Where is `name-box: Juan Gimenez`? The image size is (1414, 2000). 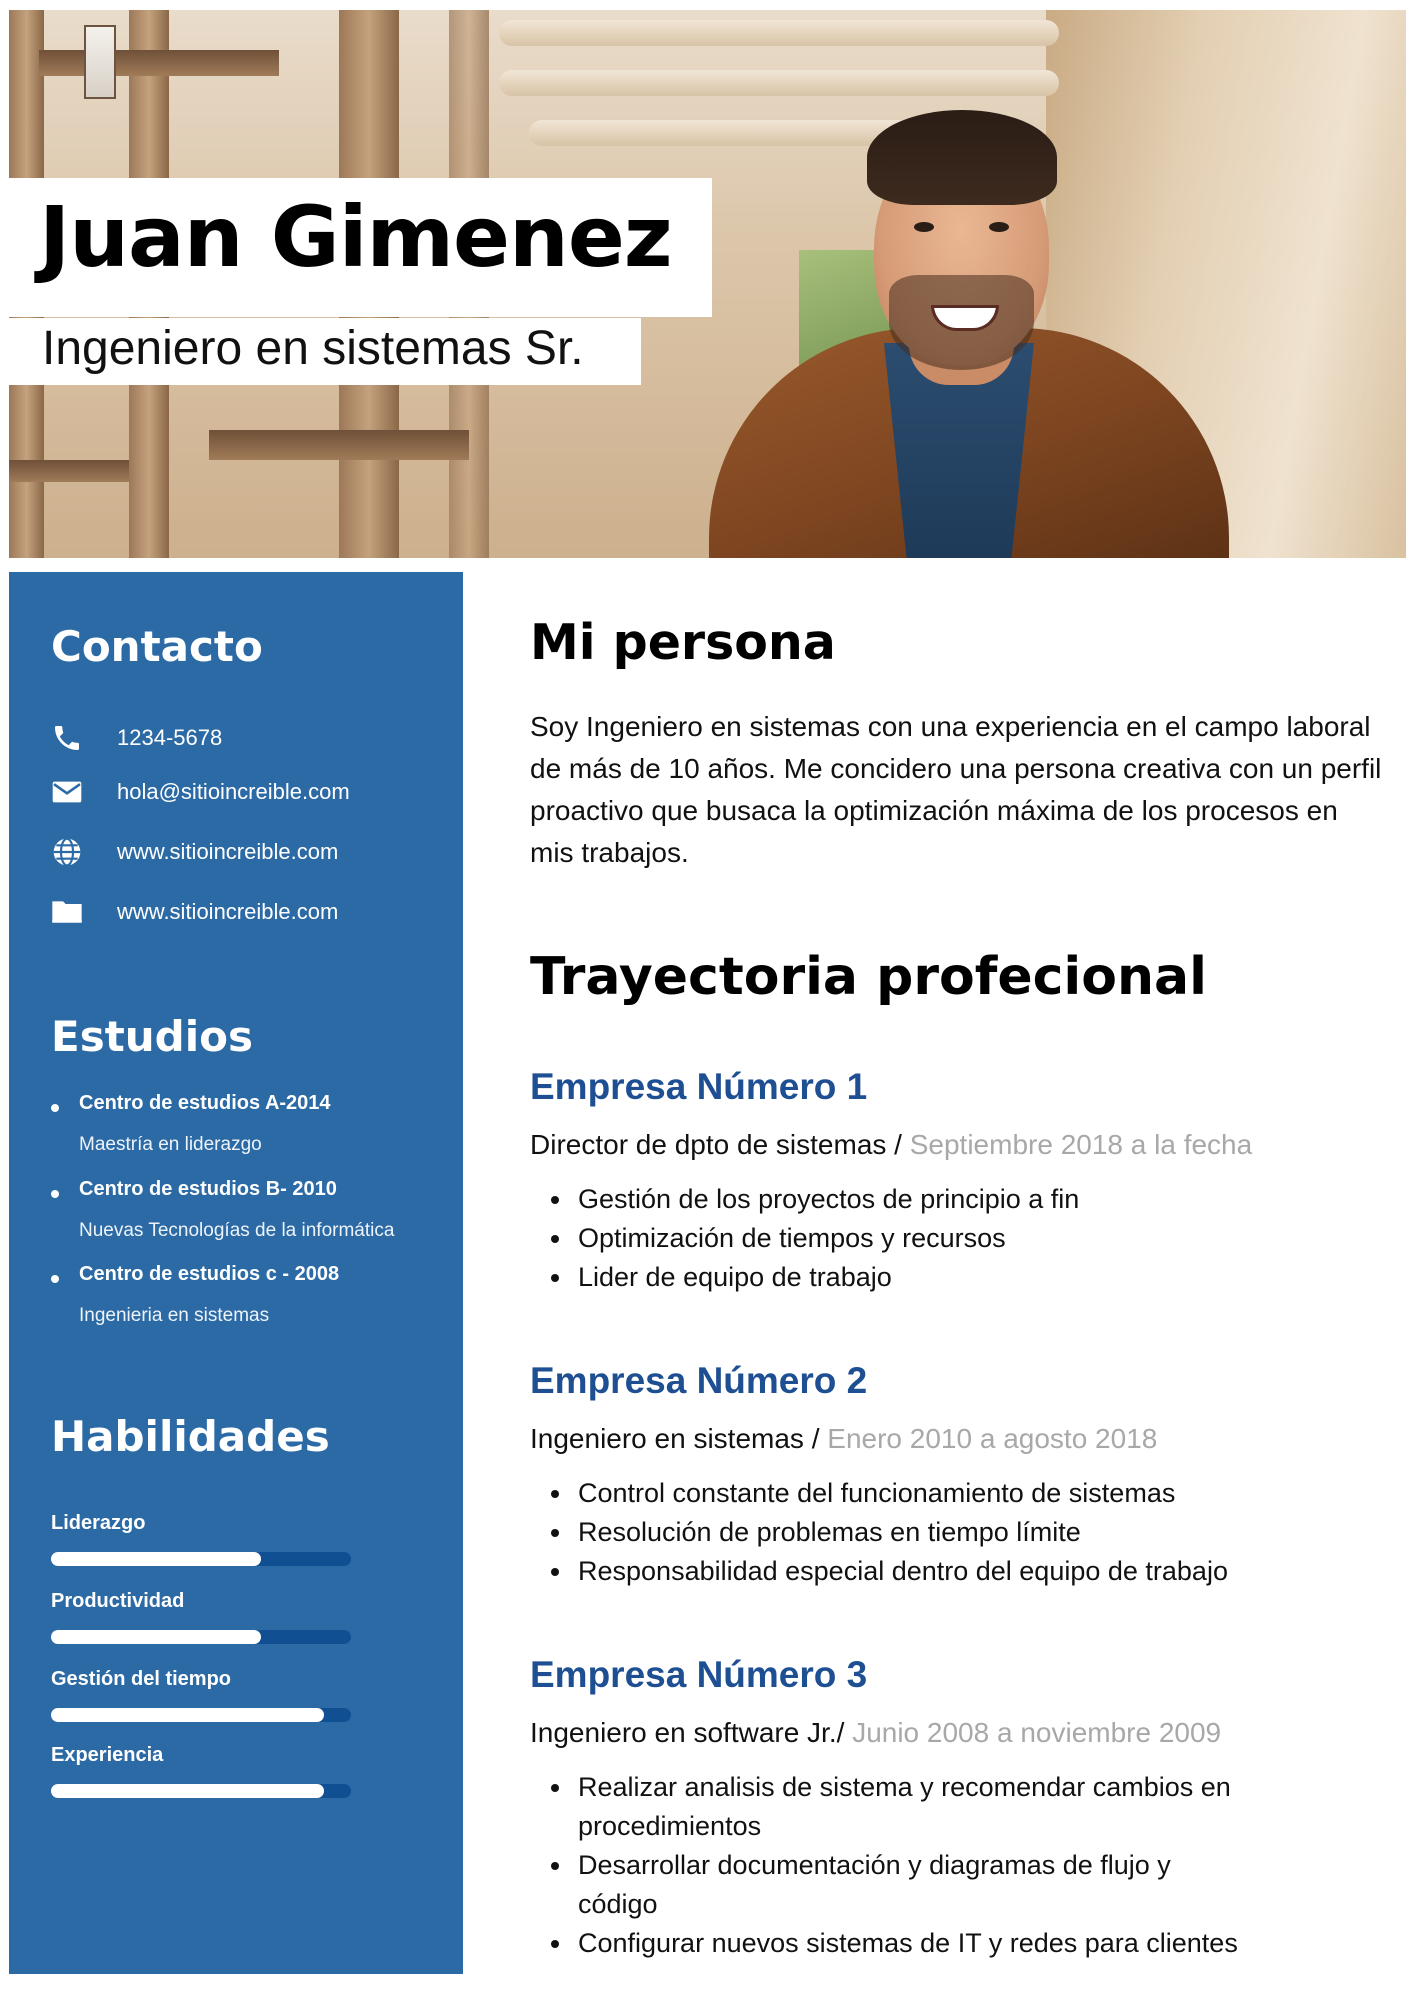 name-box: Juan Gimenez is located at coordinates (360, 247).